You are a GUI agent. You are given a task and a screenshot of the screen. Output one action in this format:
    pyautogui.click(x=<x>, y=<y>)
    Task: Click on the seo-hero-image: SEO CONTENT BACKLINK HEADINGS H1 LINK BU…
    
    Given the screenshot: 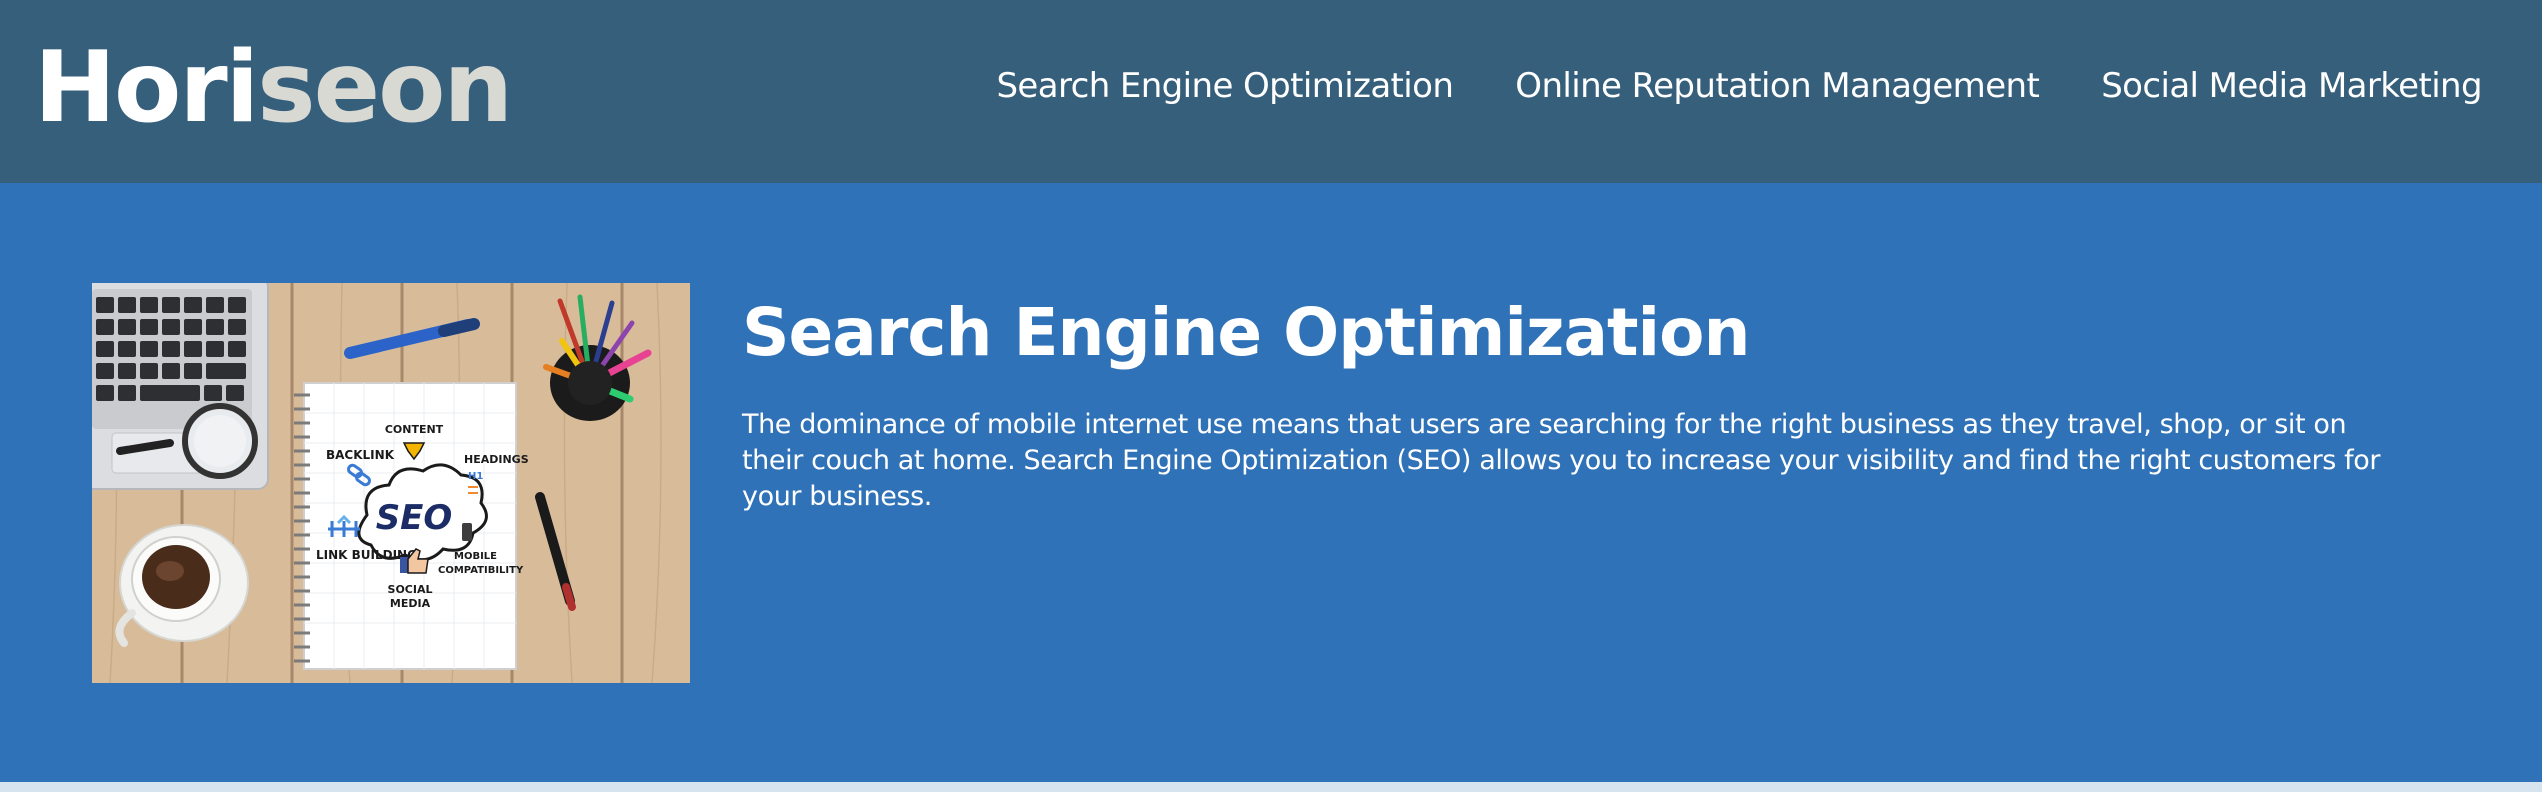 What is the action you would take?
    pyautogui.click(x=391, y=483)
    